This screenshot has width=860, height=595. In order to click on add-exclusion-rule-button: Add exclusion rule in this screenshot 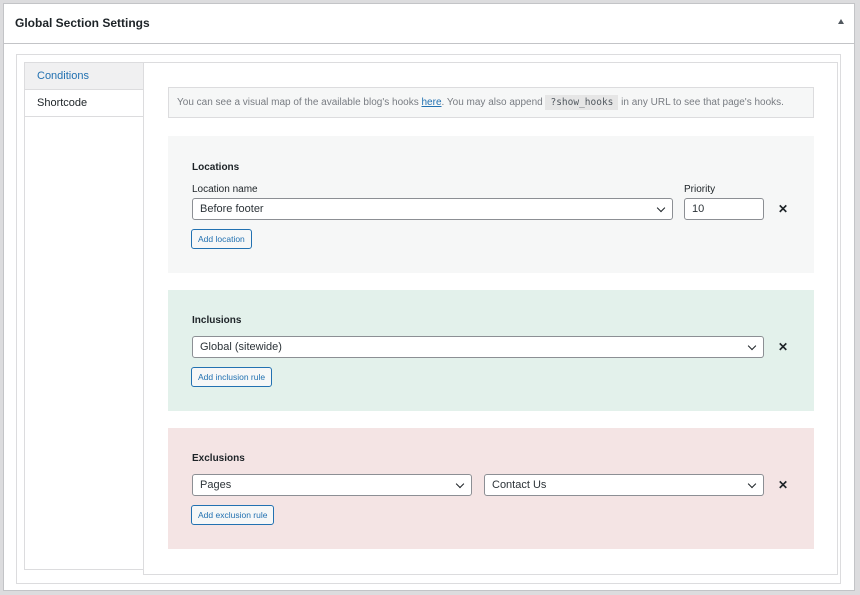, I will do `click(233, 515)`.